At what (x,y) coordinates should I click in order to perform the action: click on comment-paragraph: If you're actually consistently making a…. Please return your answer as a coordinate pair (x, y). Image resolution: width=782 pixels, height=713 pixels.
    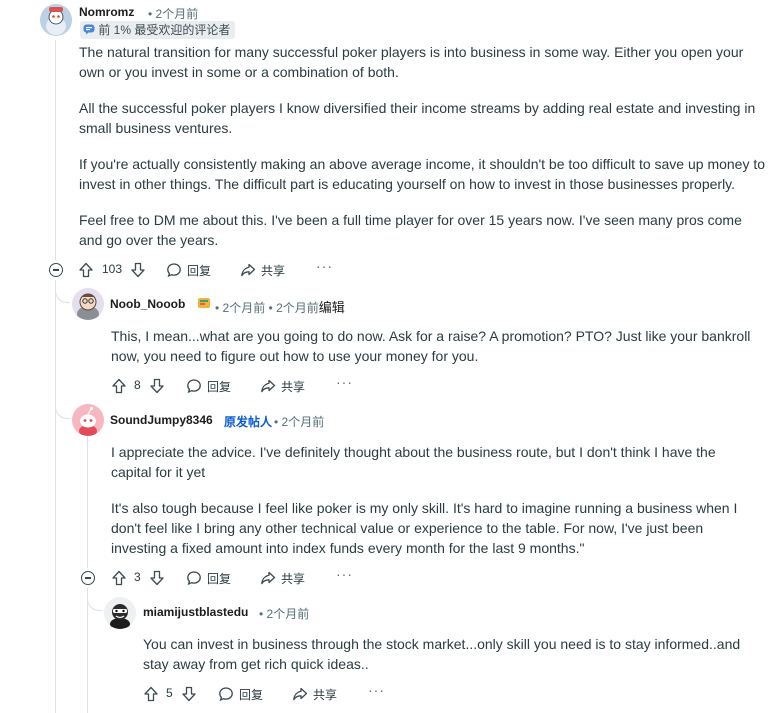
    Looking at the image, I should click on (422, 174).